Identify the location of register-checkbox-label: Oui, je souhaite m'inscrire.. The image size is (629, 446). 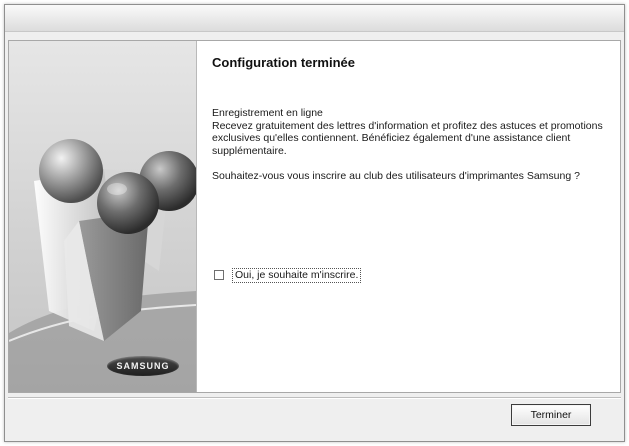
(297, 275).